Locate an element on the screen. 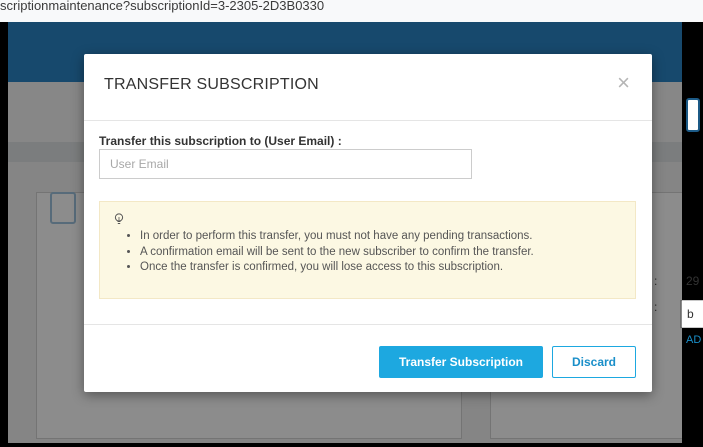 The height and width of the screenshot is (447, 703). modal-header: TRANSFER SUBSCRIPTION × is located at coordinates (368, 87).